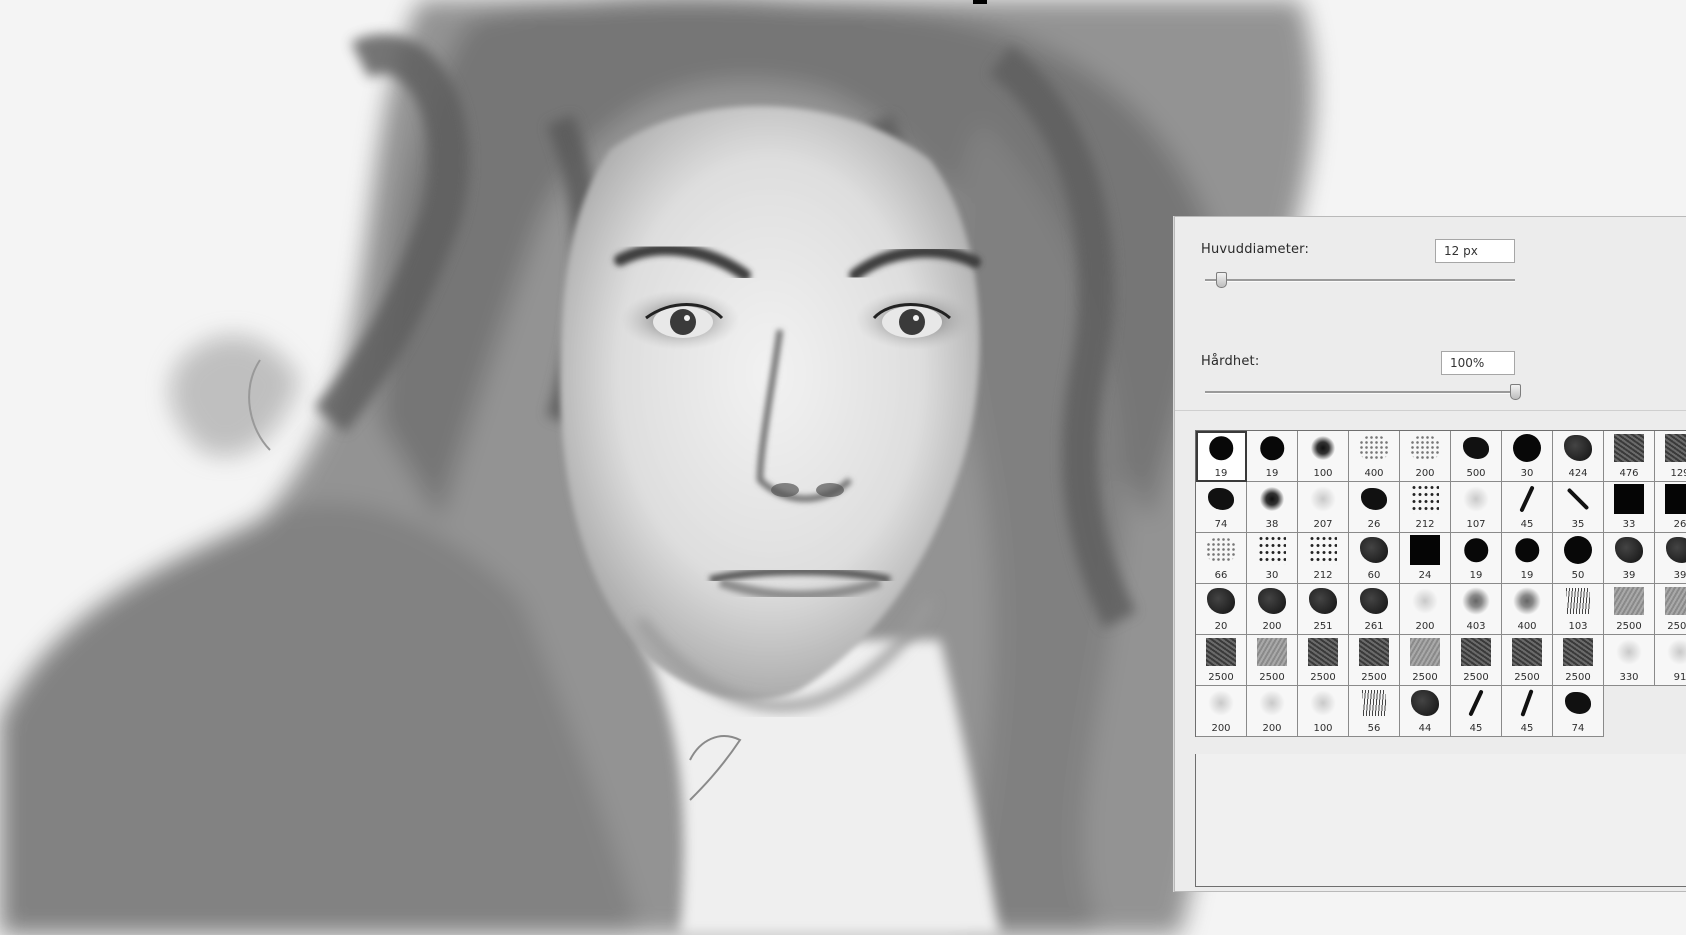  I want to click on brush-preset-26: 19, so click(1527, 558).